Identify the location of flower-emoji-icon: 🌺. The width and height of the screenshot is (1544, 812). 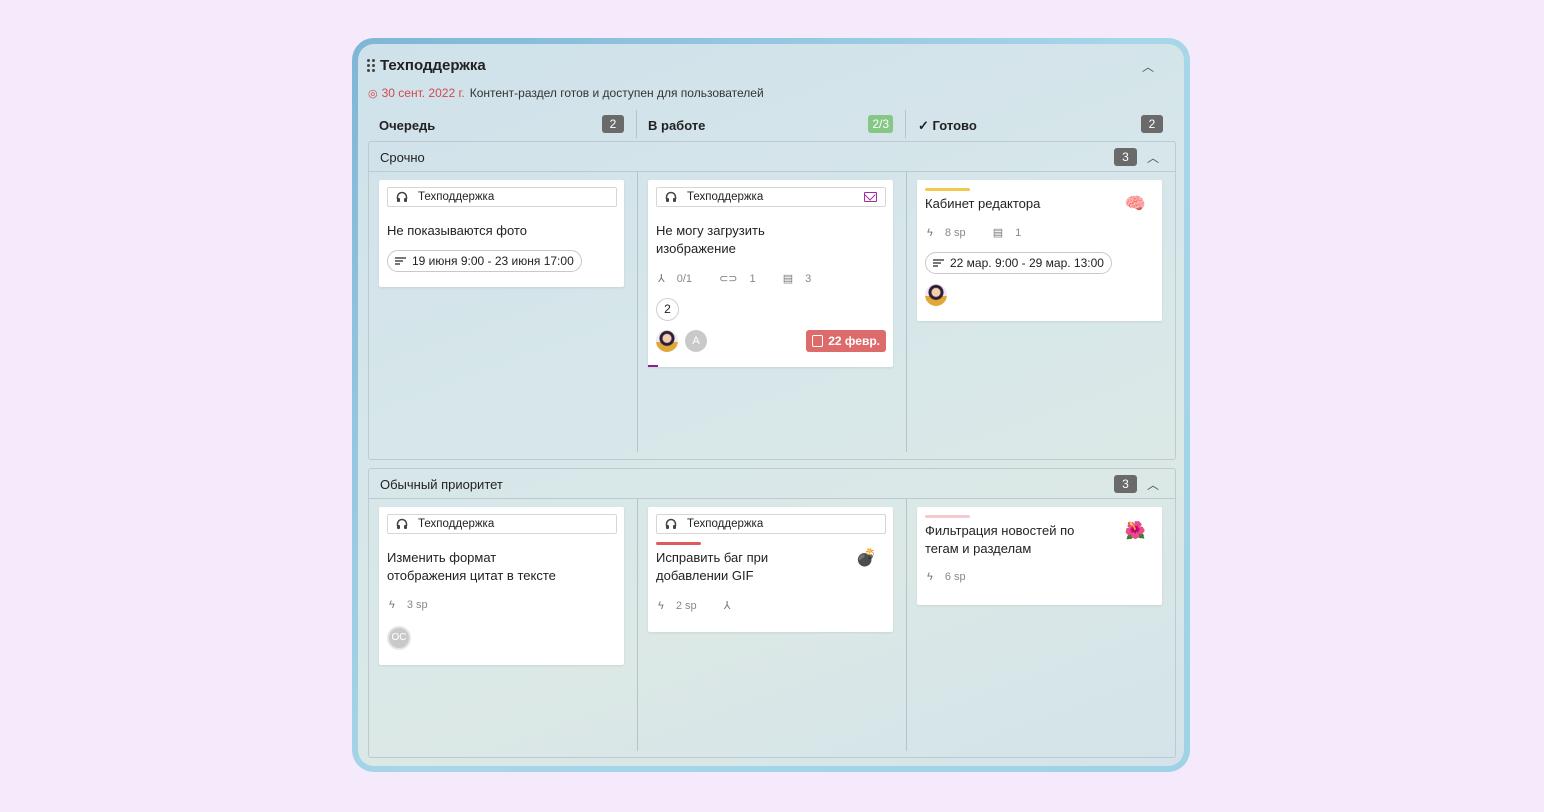
(1135, 530).